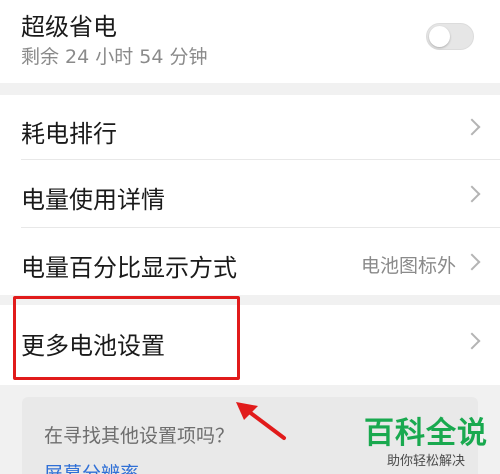 The image size is (500, 474). What do you see at coordinates (261, 421) in the screenshot?
I see `arrow-annotation-icon` at bounding box center [261, 421].